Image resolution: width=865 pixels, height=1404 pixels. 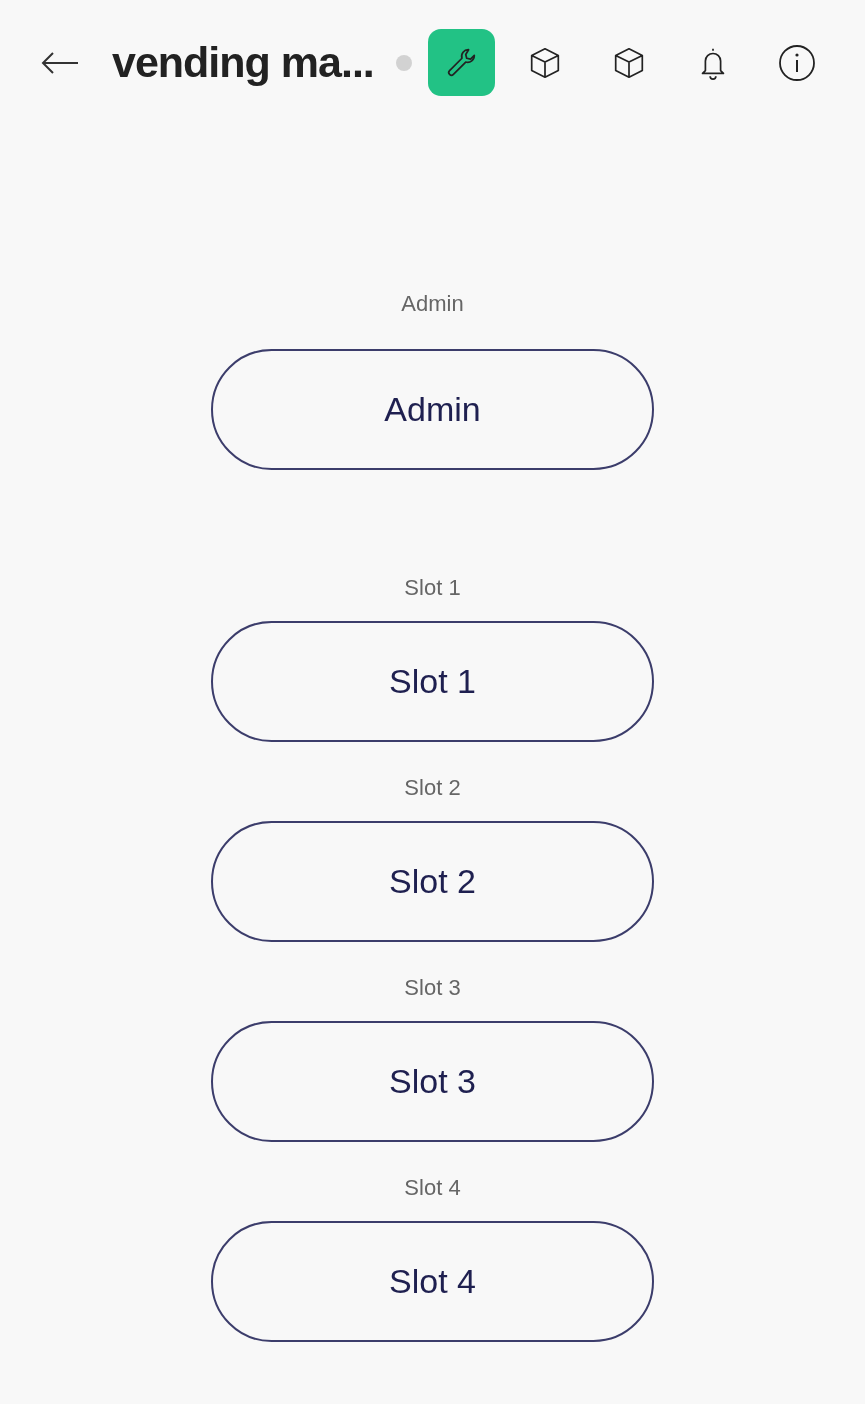 What do you see at coordinates (797, 62) in the screenshot?
I see `info-icon` at bounding box center [797, 62].